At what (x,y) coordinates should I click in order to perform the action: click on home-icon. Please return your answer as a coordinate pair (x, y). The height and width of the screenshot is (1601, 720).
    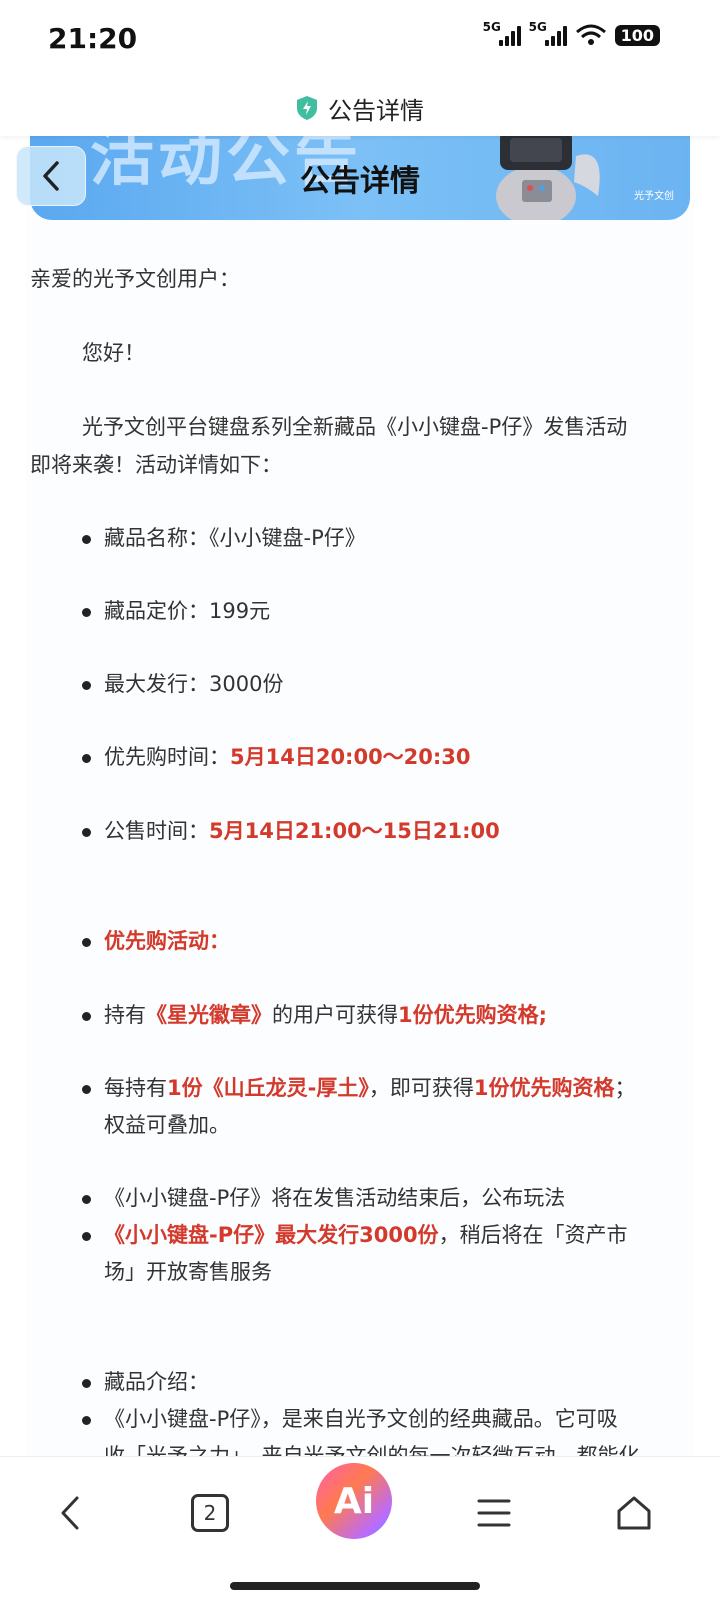
    Looking at the image, I should click on (634, 1513).